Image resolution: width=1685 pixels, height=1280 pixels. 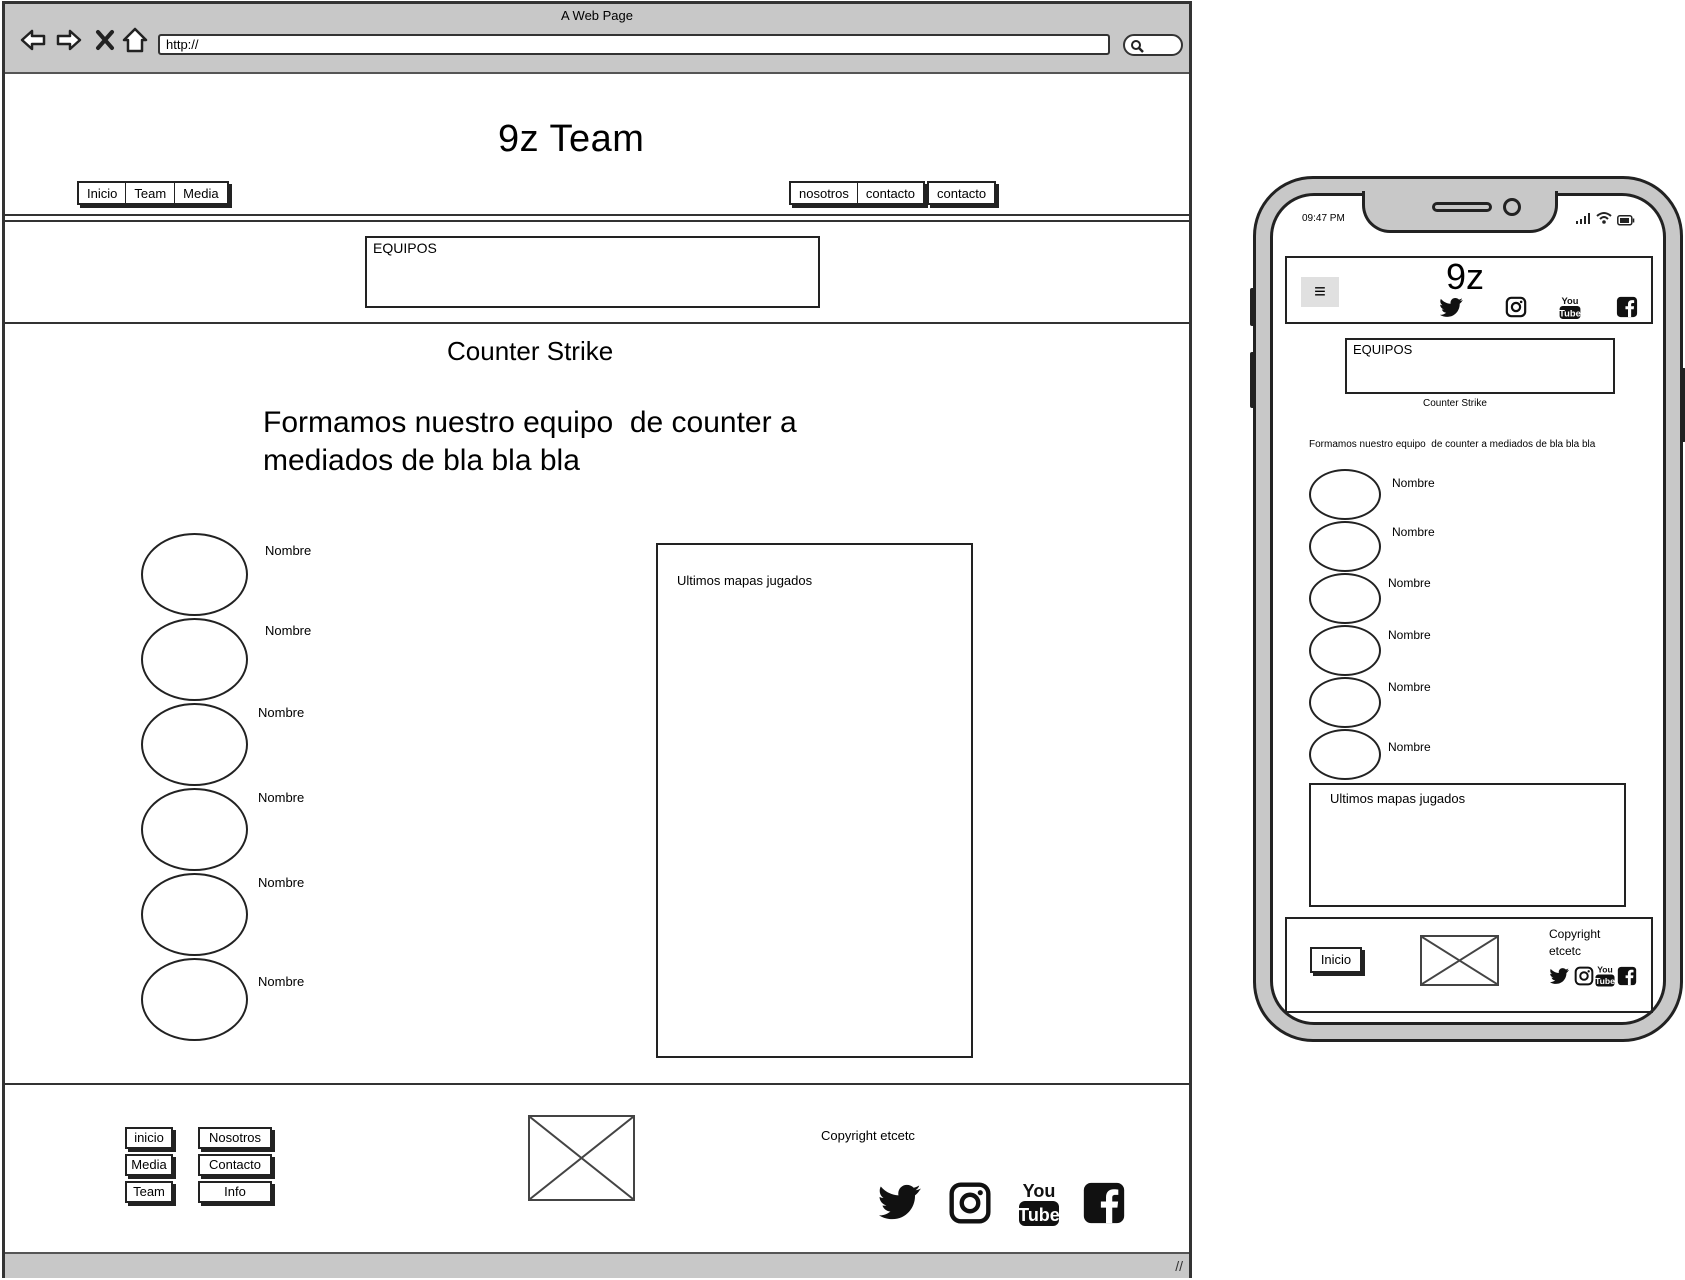 What do you see at coordinates (107, 40) in the screenshot?
I see `stop-icon` at bounding box center [107, 40].